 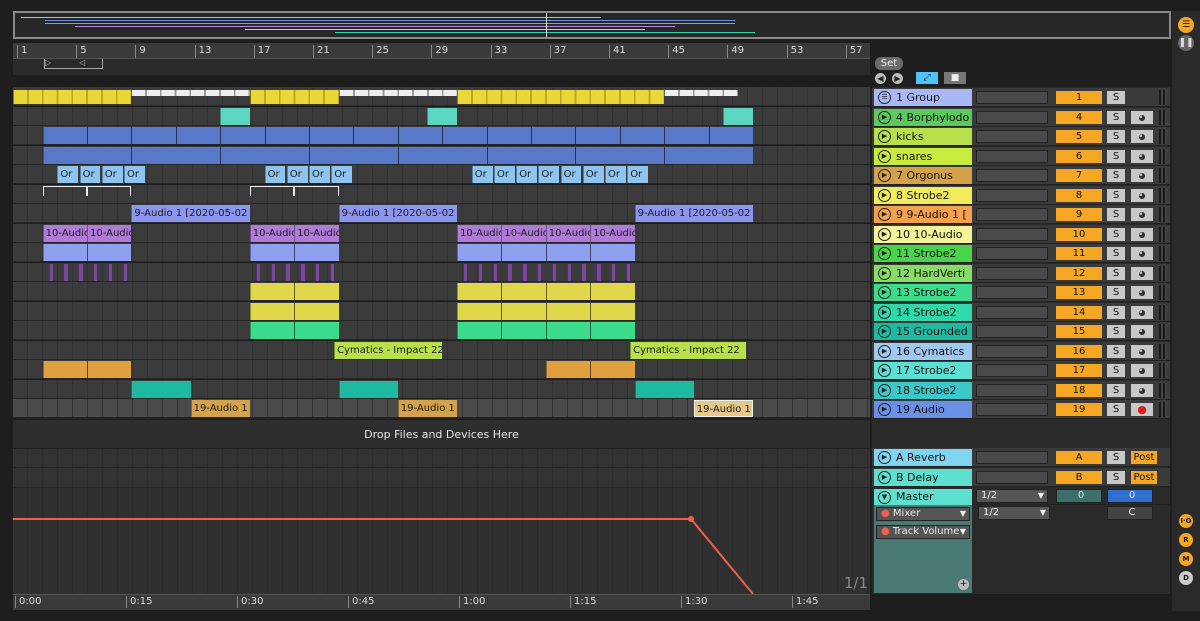 I want to click on drop-zone: Drop Files and Devices Here, so click(x=441, y=434).